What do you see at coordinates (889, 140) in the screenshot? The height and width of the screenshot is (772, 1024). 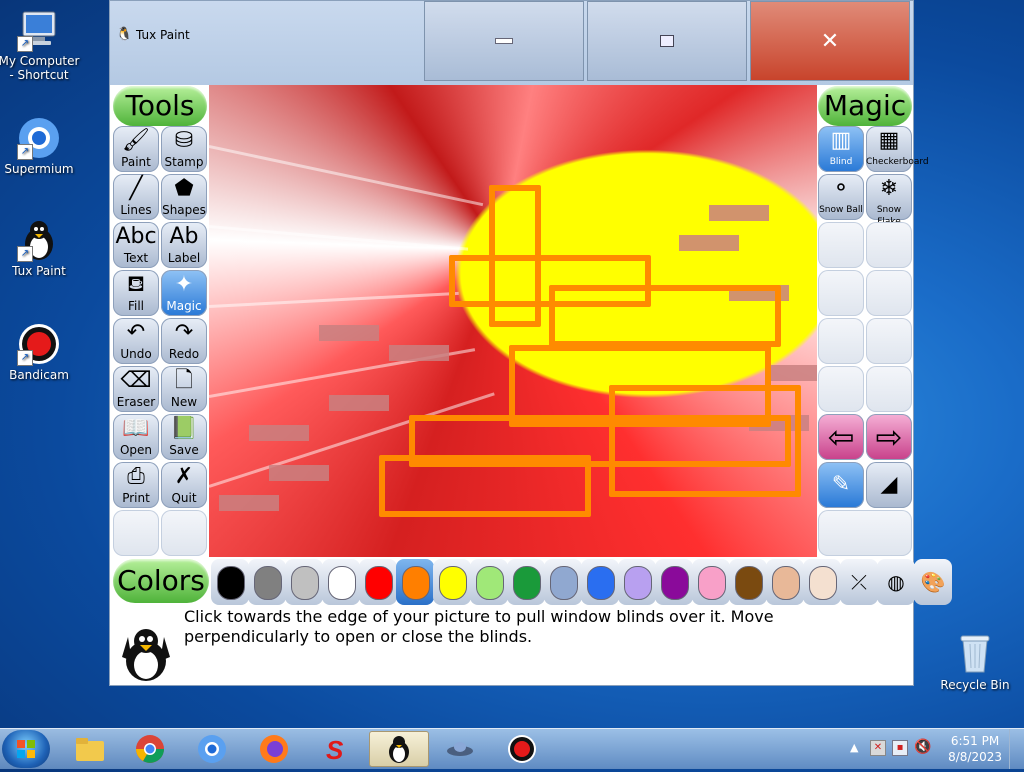 I see `checkerboard-icon: ▦` at bounding box center [889, 140].